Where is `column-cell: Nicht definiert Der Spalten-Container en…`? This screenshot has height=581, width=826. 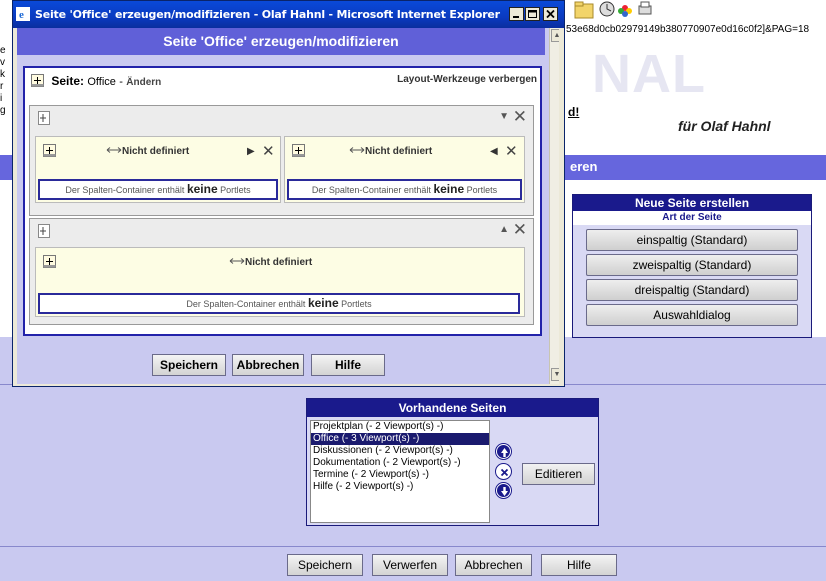
column-cell: Nicht definiert Der Spalten-Container en… is located at coordinates (280, 282).